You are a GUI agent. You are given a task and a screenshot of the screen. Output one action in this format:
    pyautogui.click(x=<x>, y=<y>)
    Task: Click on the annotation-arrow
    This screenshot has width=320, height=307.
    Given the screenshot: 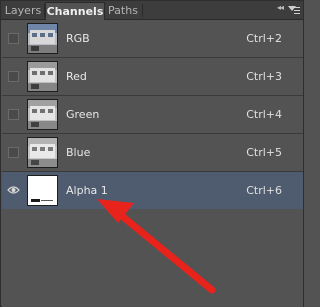 What is the action you would take?
    pyautogui.click(x=156, y=246)
    